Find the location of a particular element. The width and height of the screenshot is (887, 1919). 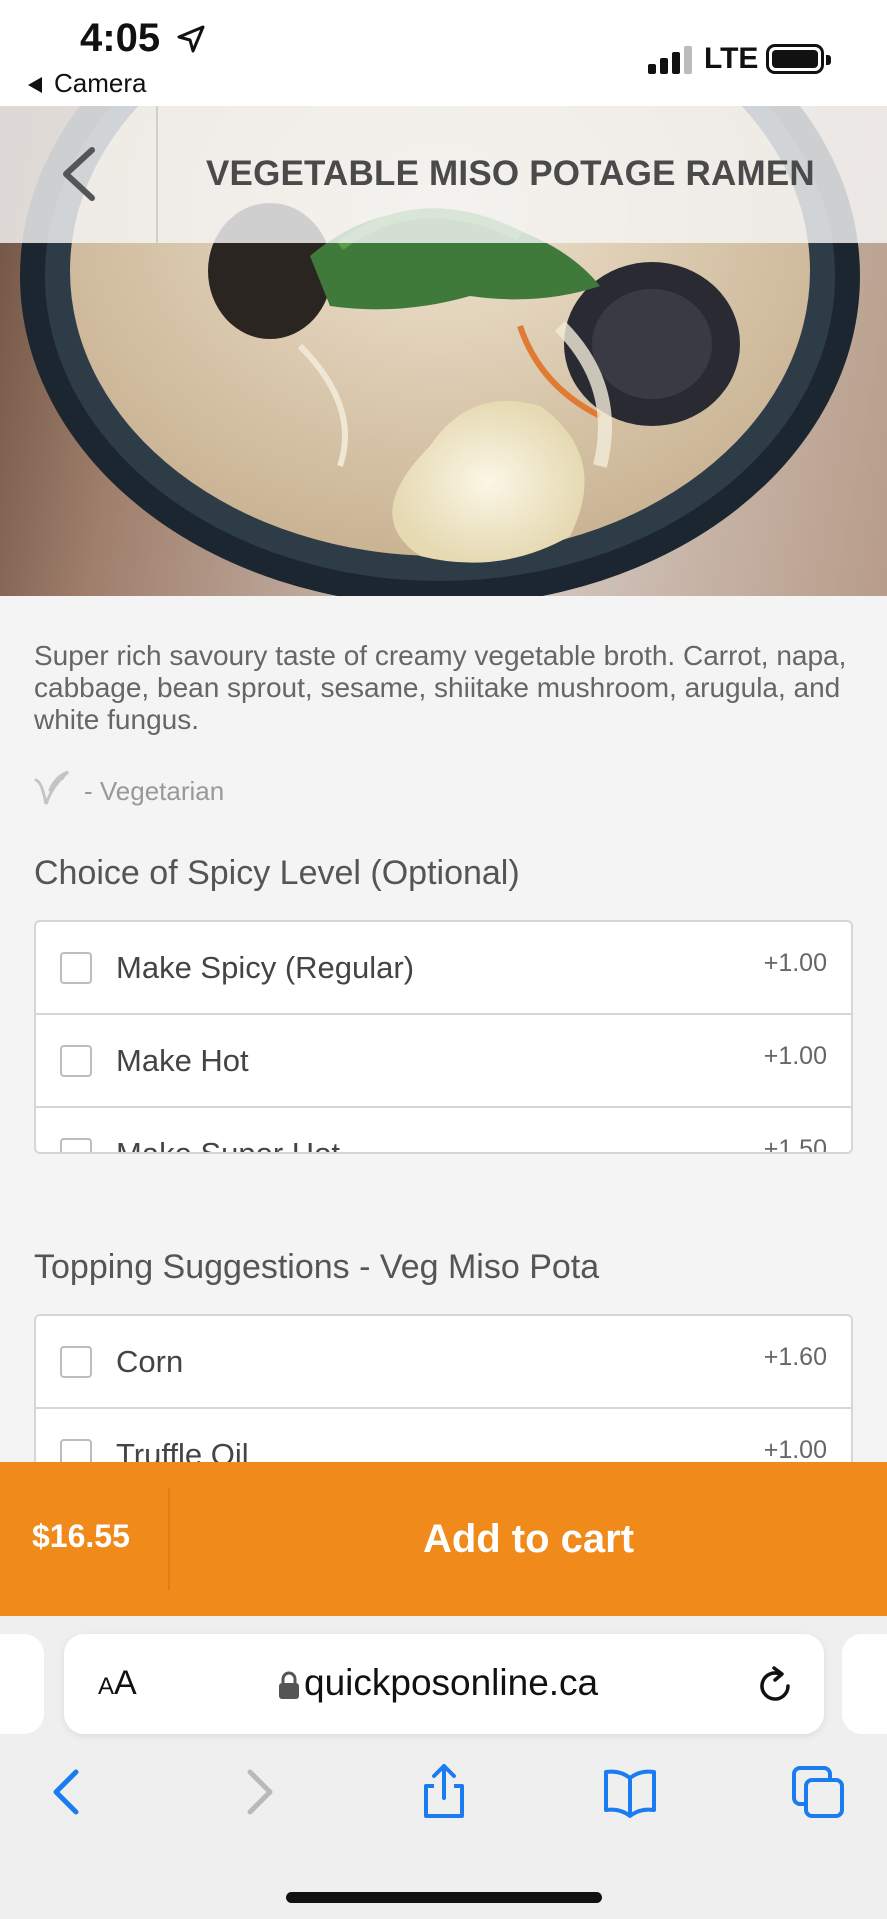

option-label: Make Spicy (Regular) is located at coordinates (265, 967).